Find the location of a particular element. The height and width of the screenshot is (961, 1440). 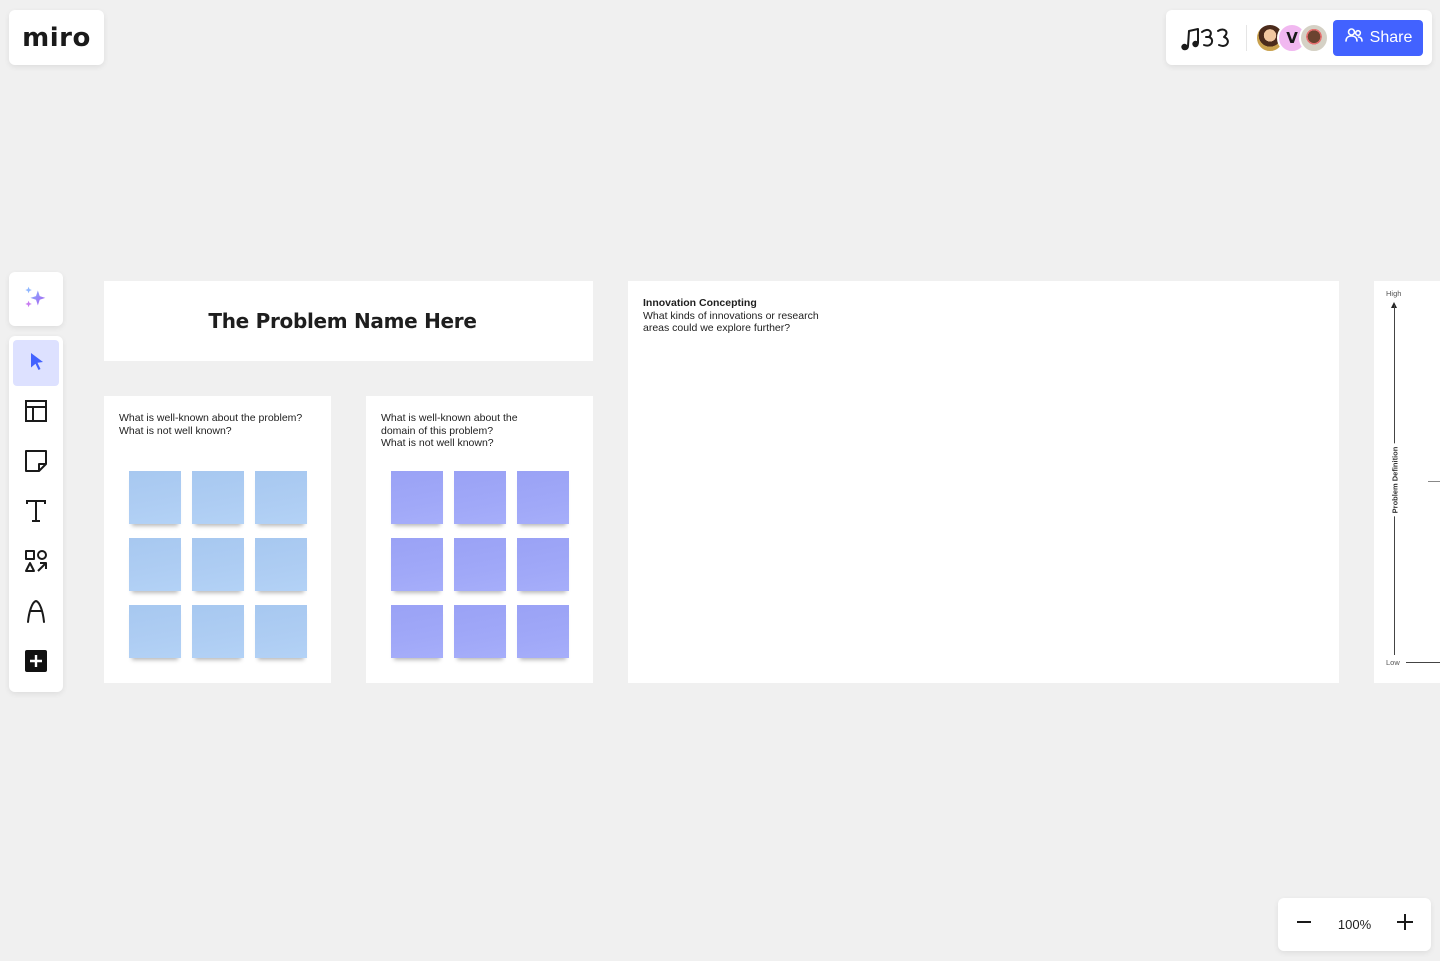

problem-title-frame: The Problem Name Here is located at coordinates (348, 321).